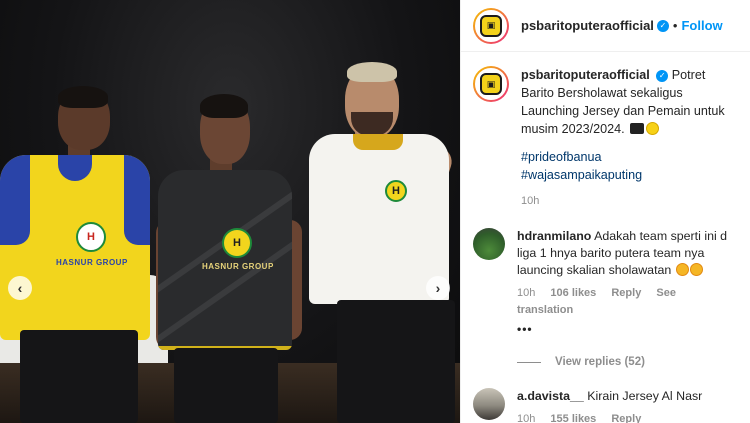 This screenshot has width=750, height=423. What do you see at coordinates (530, 201) in the screenshot?
I see `post-timestamp: 10h` at bounding box center [530, 201].